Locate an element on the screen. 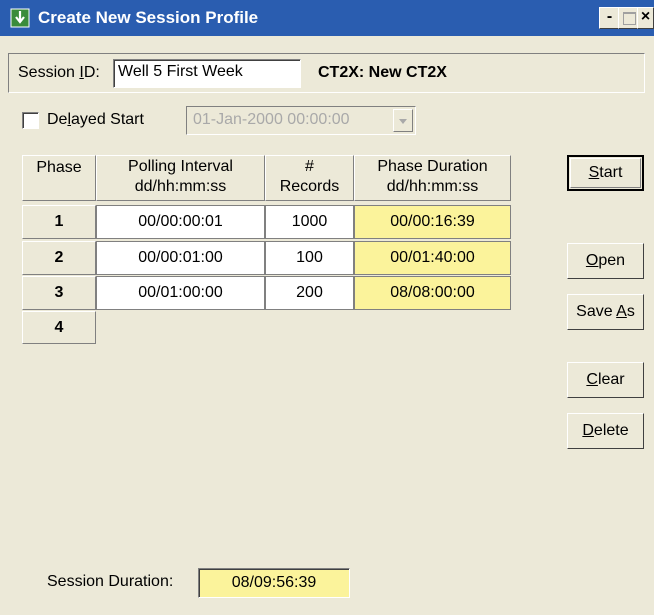 The height and width of the screenshot is (615, 654). phase-2-header: 2 is located at coordinates (59, 258).